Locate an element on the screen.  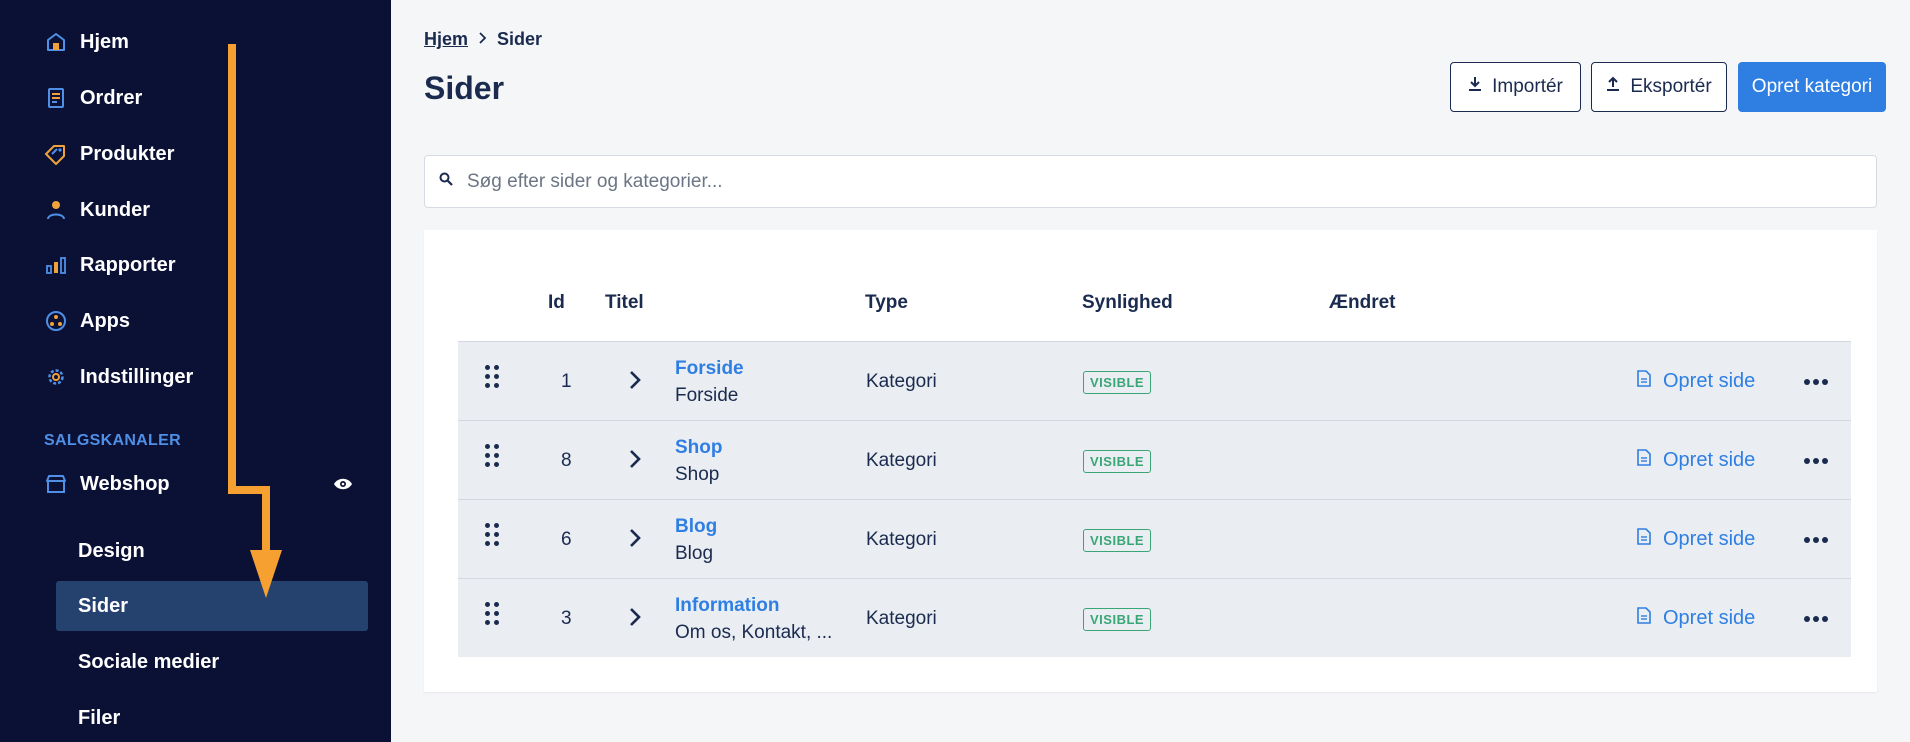
person-icon is located at coordinates (56, 210).